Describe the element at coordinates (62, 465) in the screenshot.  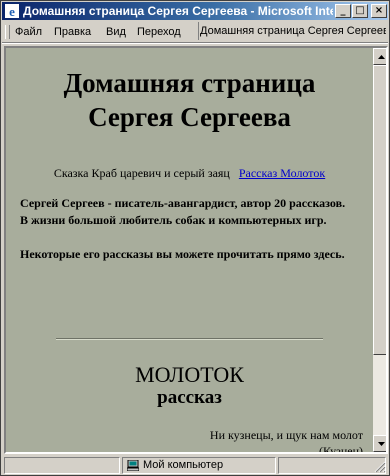
I see `status-text-cell` at that location.